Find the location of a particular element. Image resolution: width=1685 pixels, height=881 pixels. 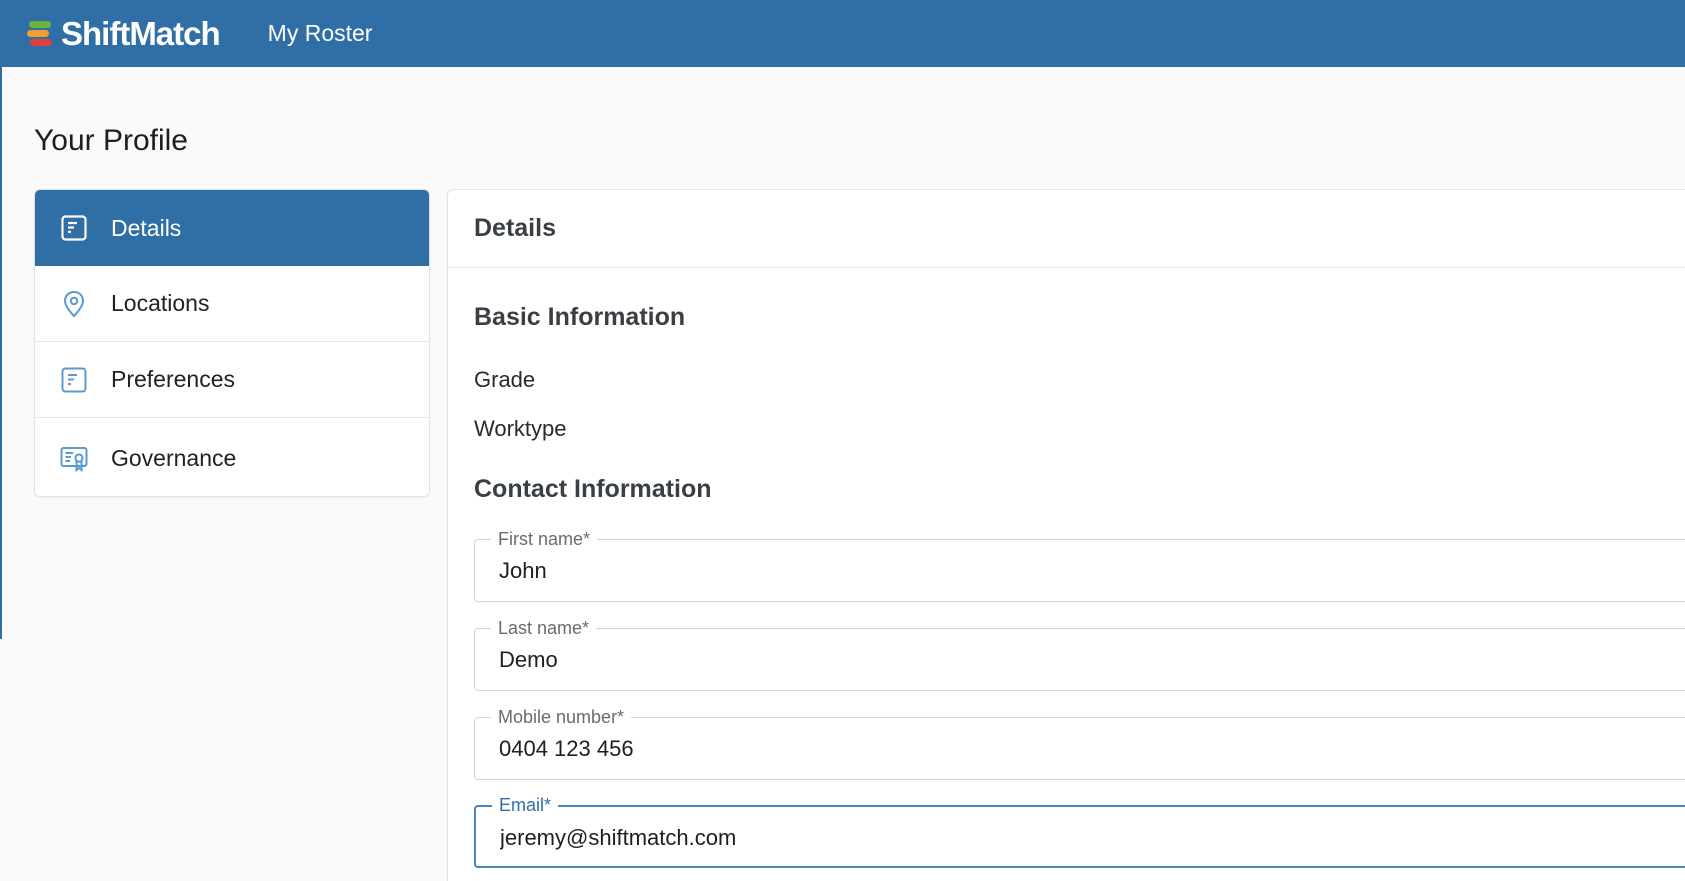

sidebar-item-preferences: Preferences is located at coordinates (232, 380).